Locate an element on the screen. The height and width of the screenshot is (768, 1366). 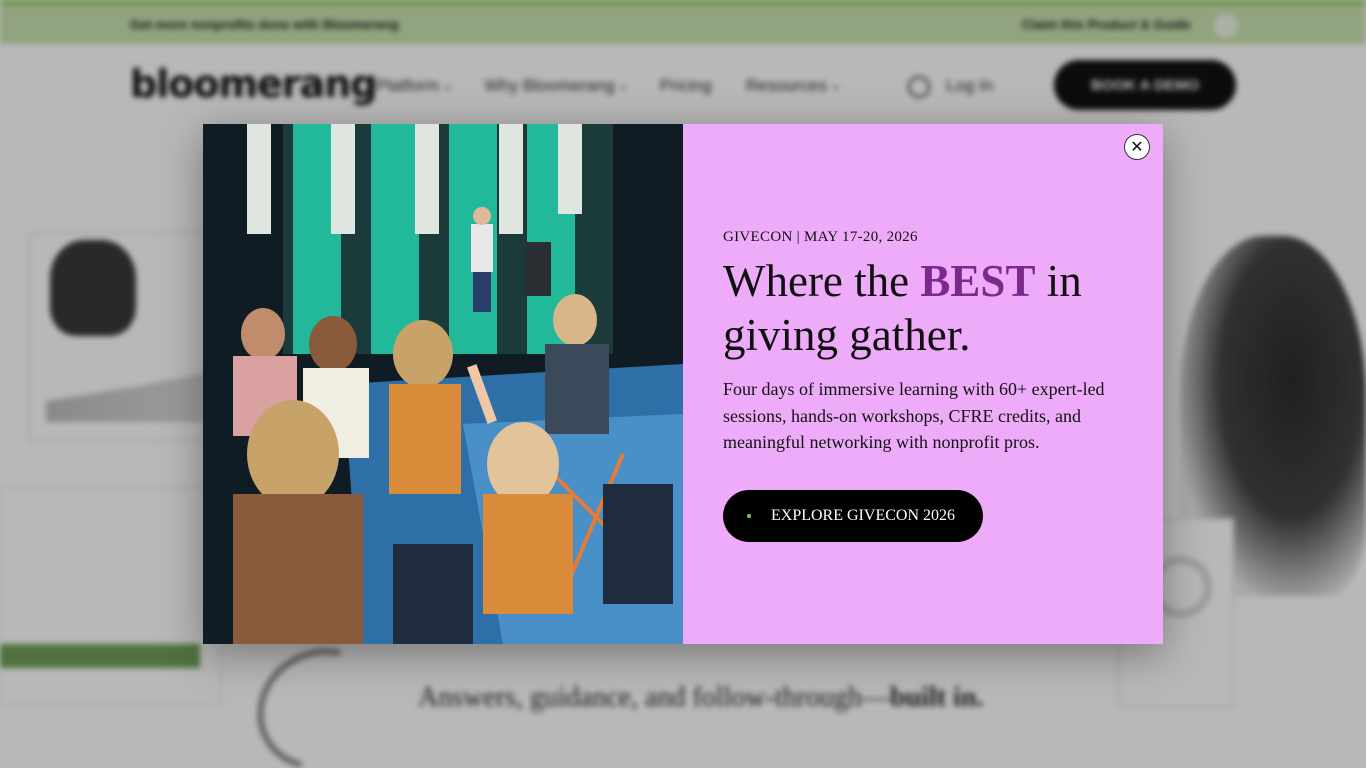
explore-givecon-label: EXPLORE GIVECON 2026 is located at coordinates (863, 515).